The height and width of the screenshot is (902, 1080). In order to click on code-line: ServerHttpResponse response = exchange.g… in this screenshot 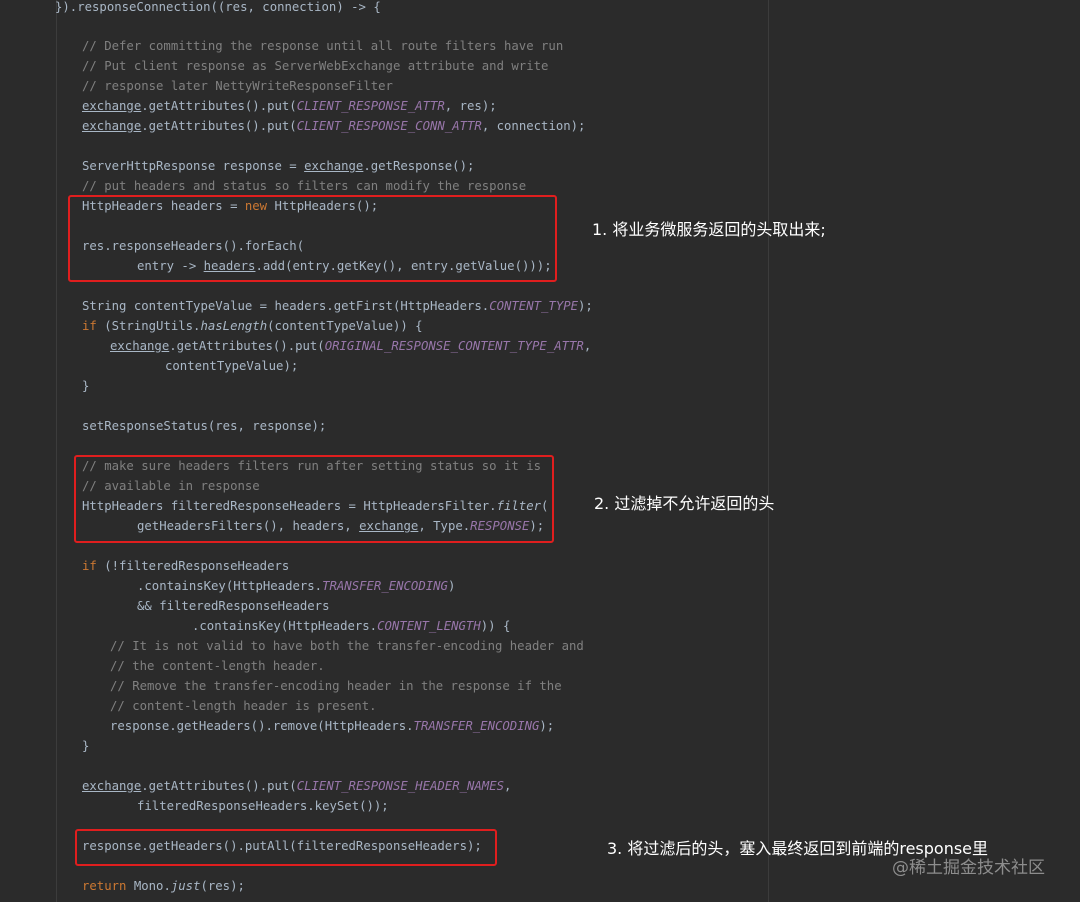, I will do `click(278, 166)`.